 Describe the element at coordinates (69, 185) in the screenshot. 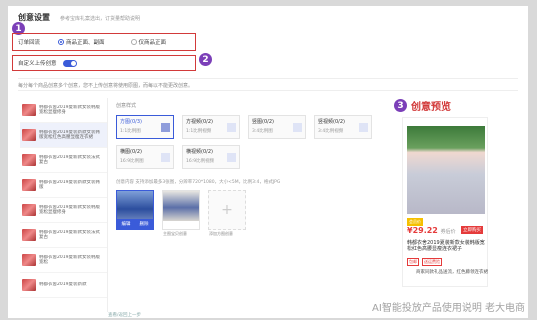

I see `list-item-text: 韩都衣舍2019夏装新款女装韩版` at that location.